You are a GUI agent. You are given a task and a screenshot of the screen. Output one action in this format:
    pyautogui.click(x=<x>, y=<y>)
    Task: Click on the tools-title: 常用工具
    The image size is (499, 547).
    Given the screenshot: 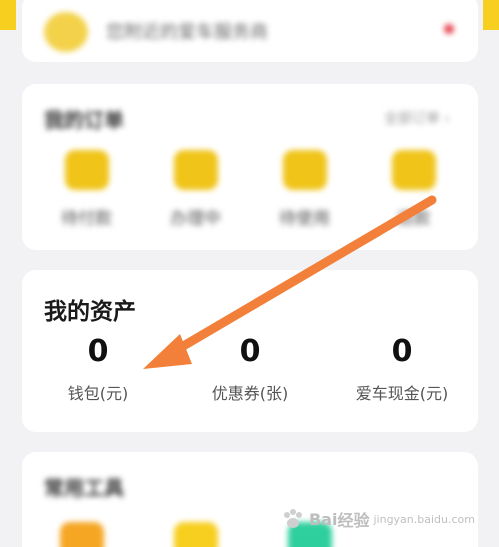 What is the action you would take?
    pyautogui.click(x=84, y=488)
    